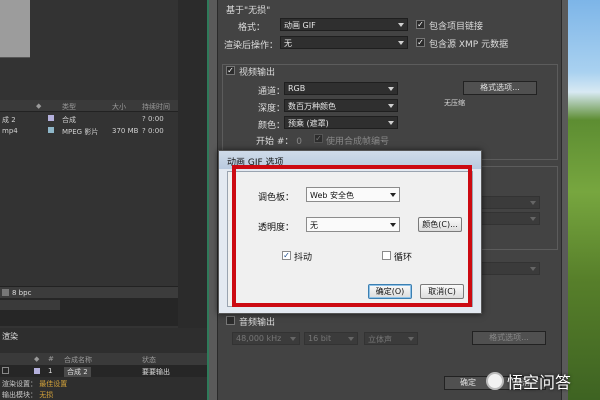 This screenshot has width=600, height=400. I want to click on column-number: #, so click(51, 359).